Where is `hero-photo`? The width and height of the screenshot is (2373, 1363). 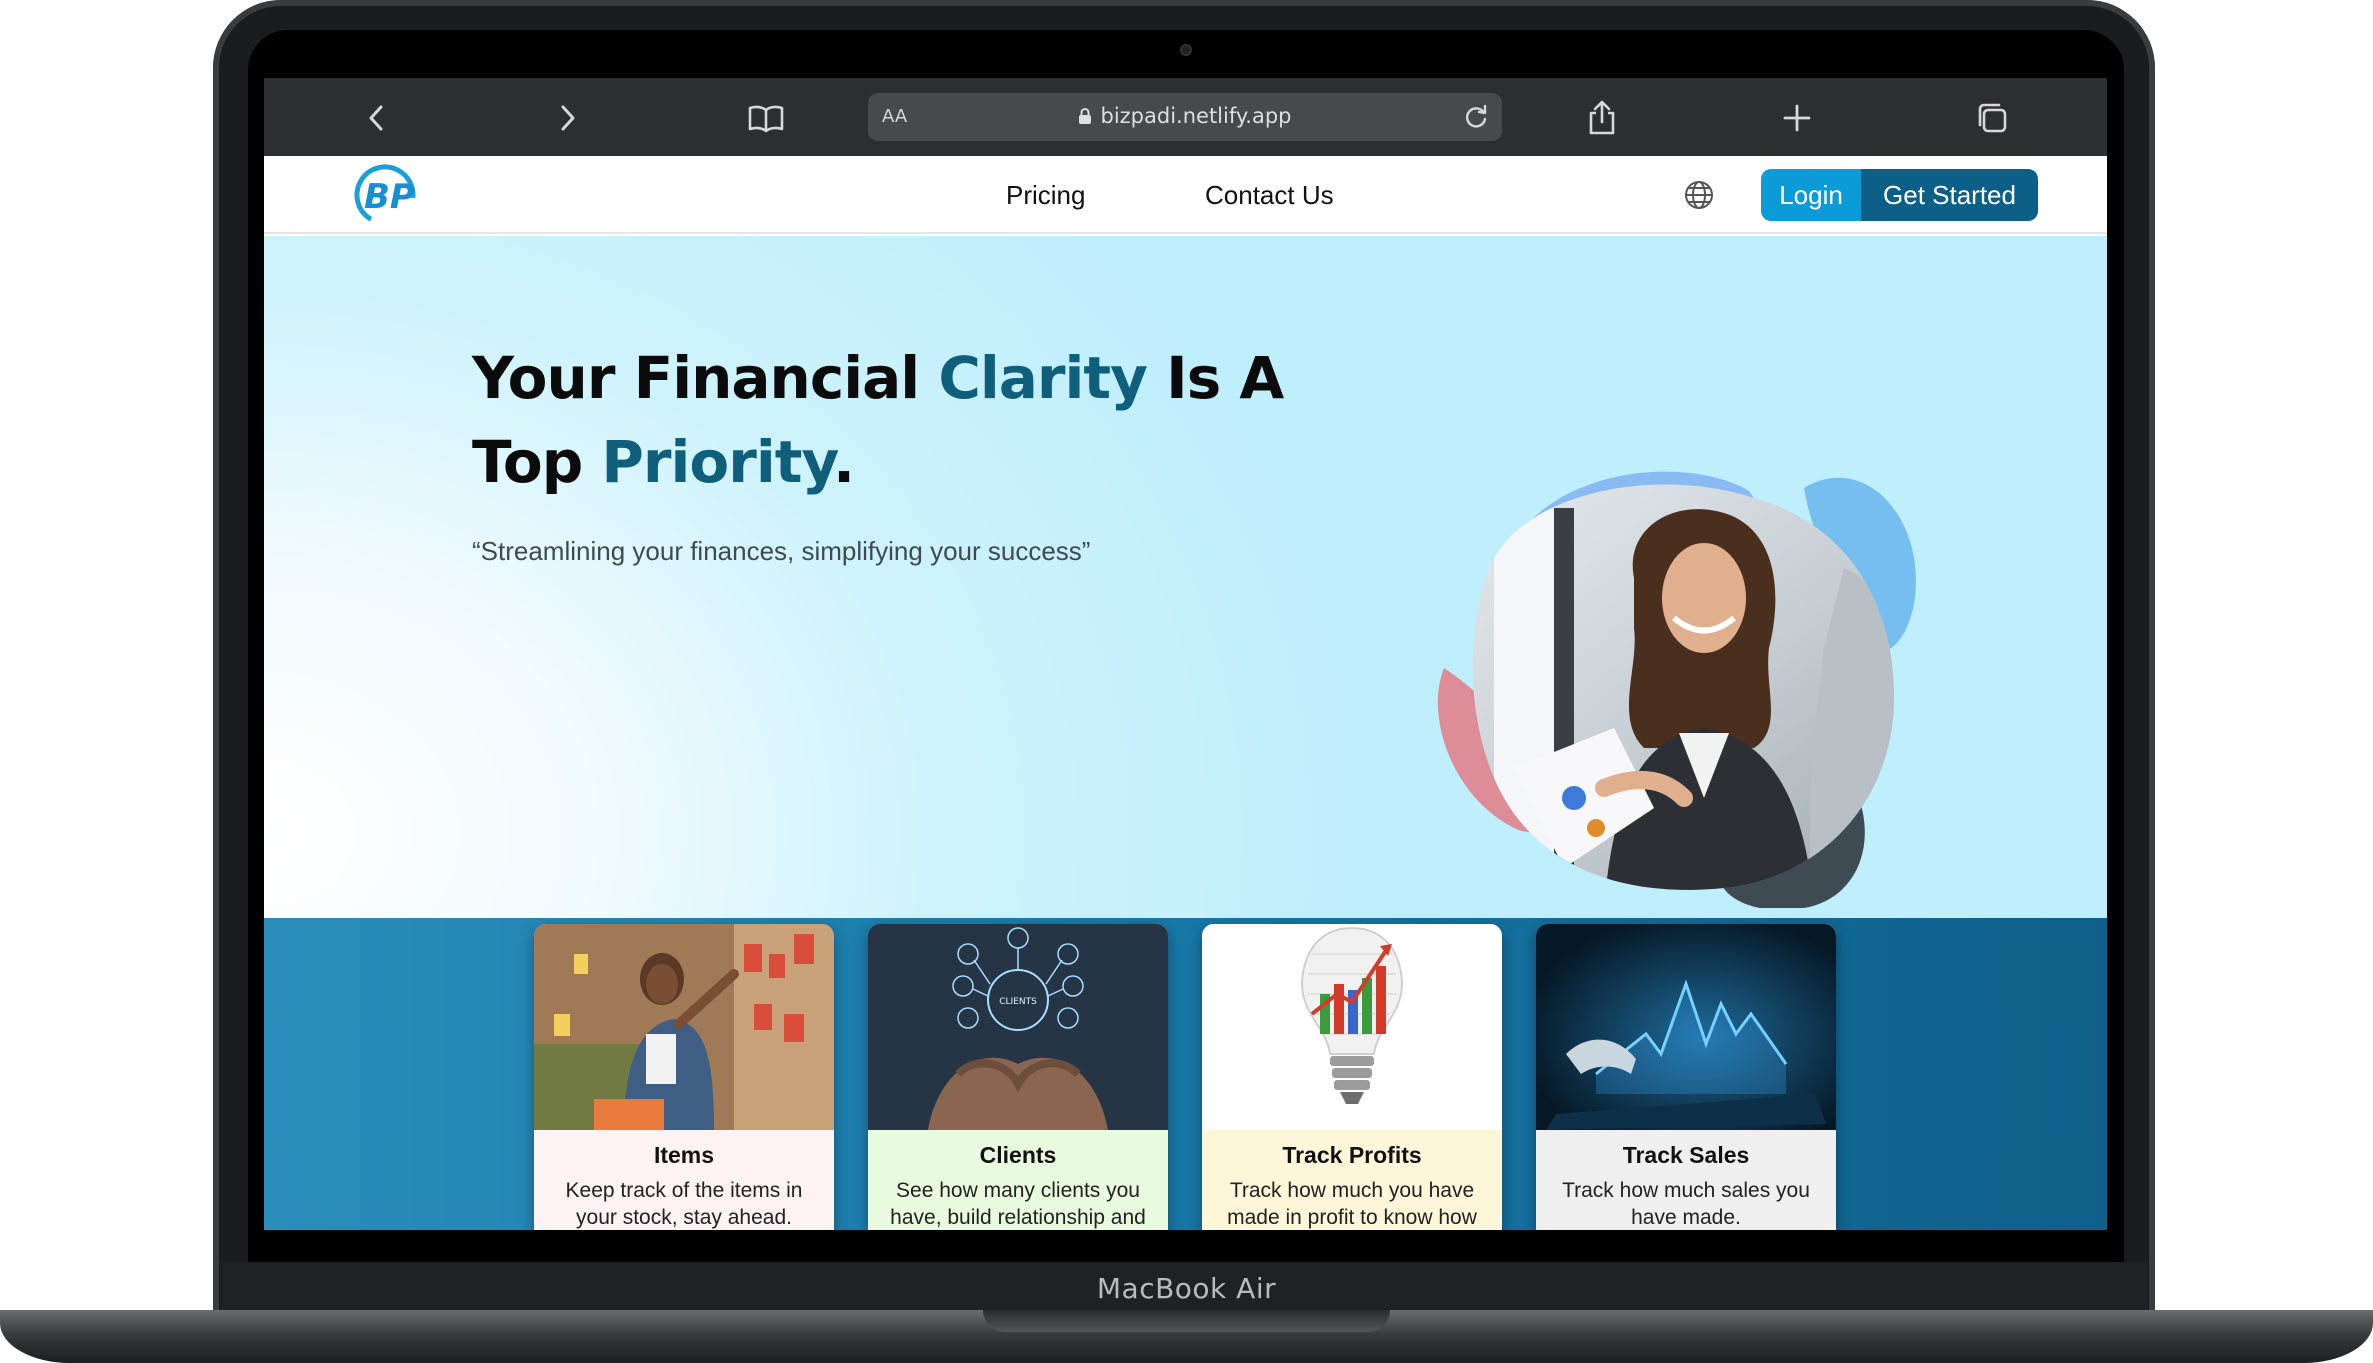
hero-photo is located at coordinates (1676, 689).